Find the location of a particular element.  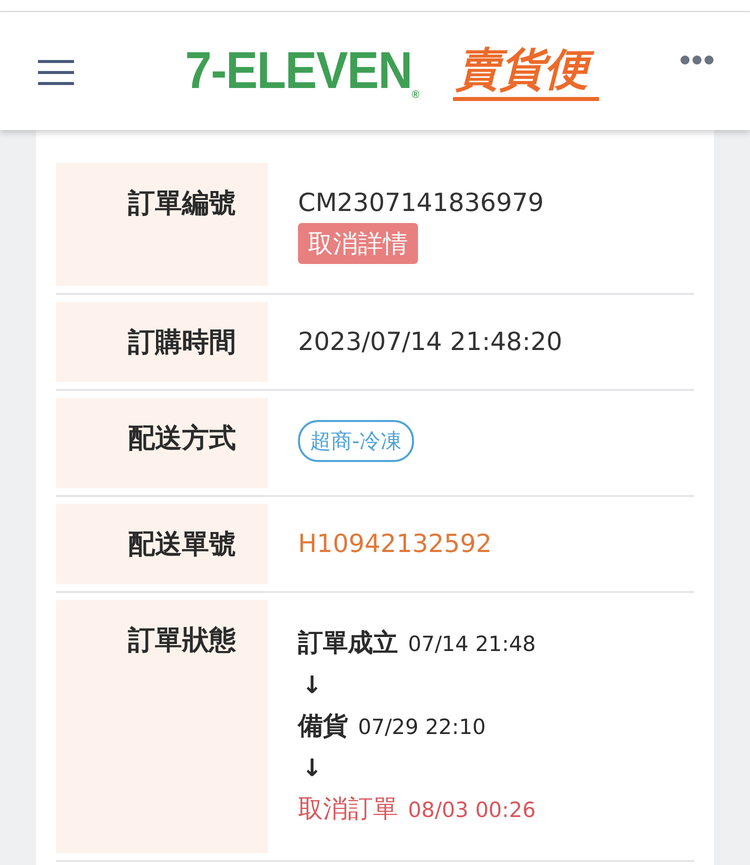

status-label: 取消訂單 is located at coordinates (348, 809).